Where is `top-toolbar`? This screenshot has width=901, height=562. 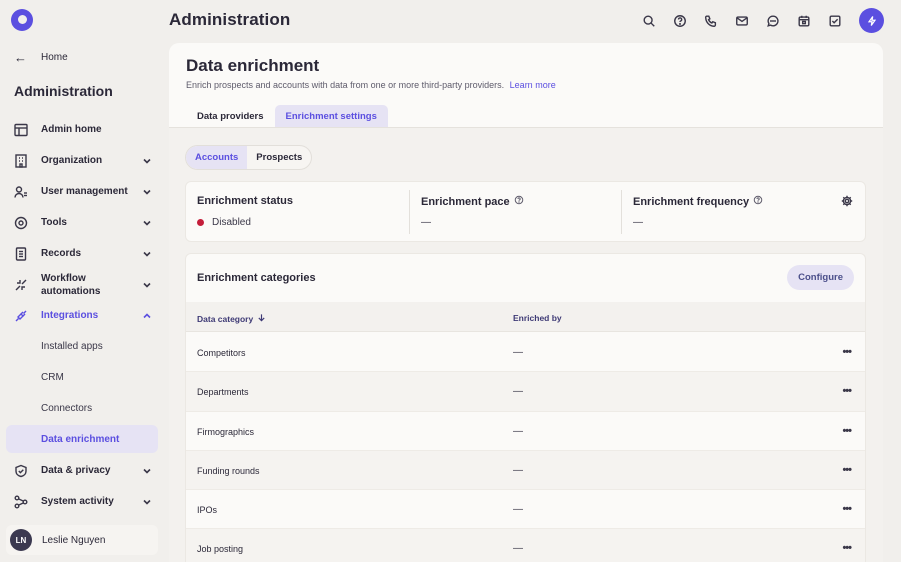 top-toolbar is located at coordinates (758, 20).